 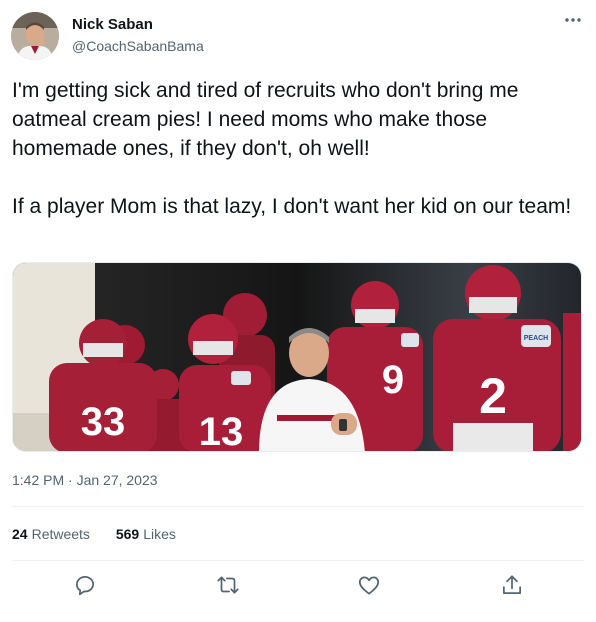 I want to click on like-icon, so click(x=369, y=585).